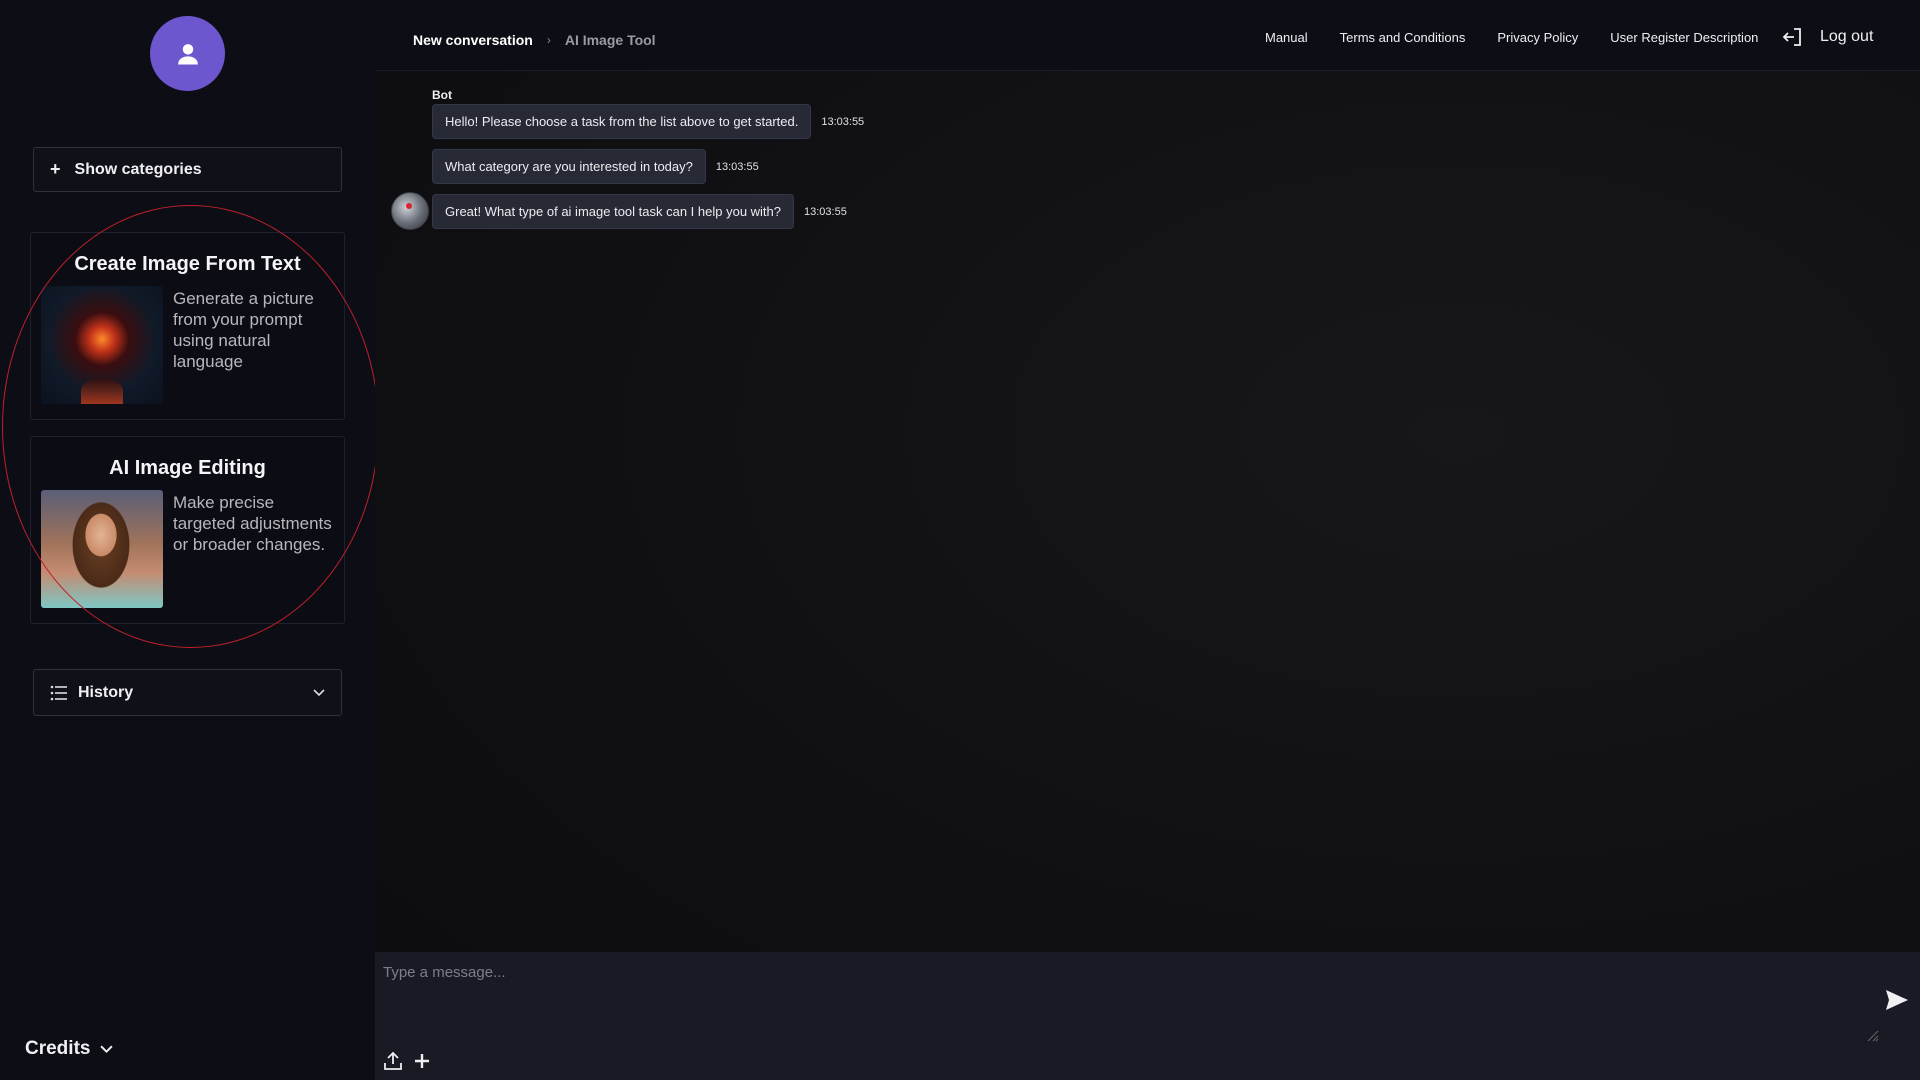 This screenshot has height=1080, width=1920. I want to click on show-categories-label: Show categories, so click(138, 169).